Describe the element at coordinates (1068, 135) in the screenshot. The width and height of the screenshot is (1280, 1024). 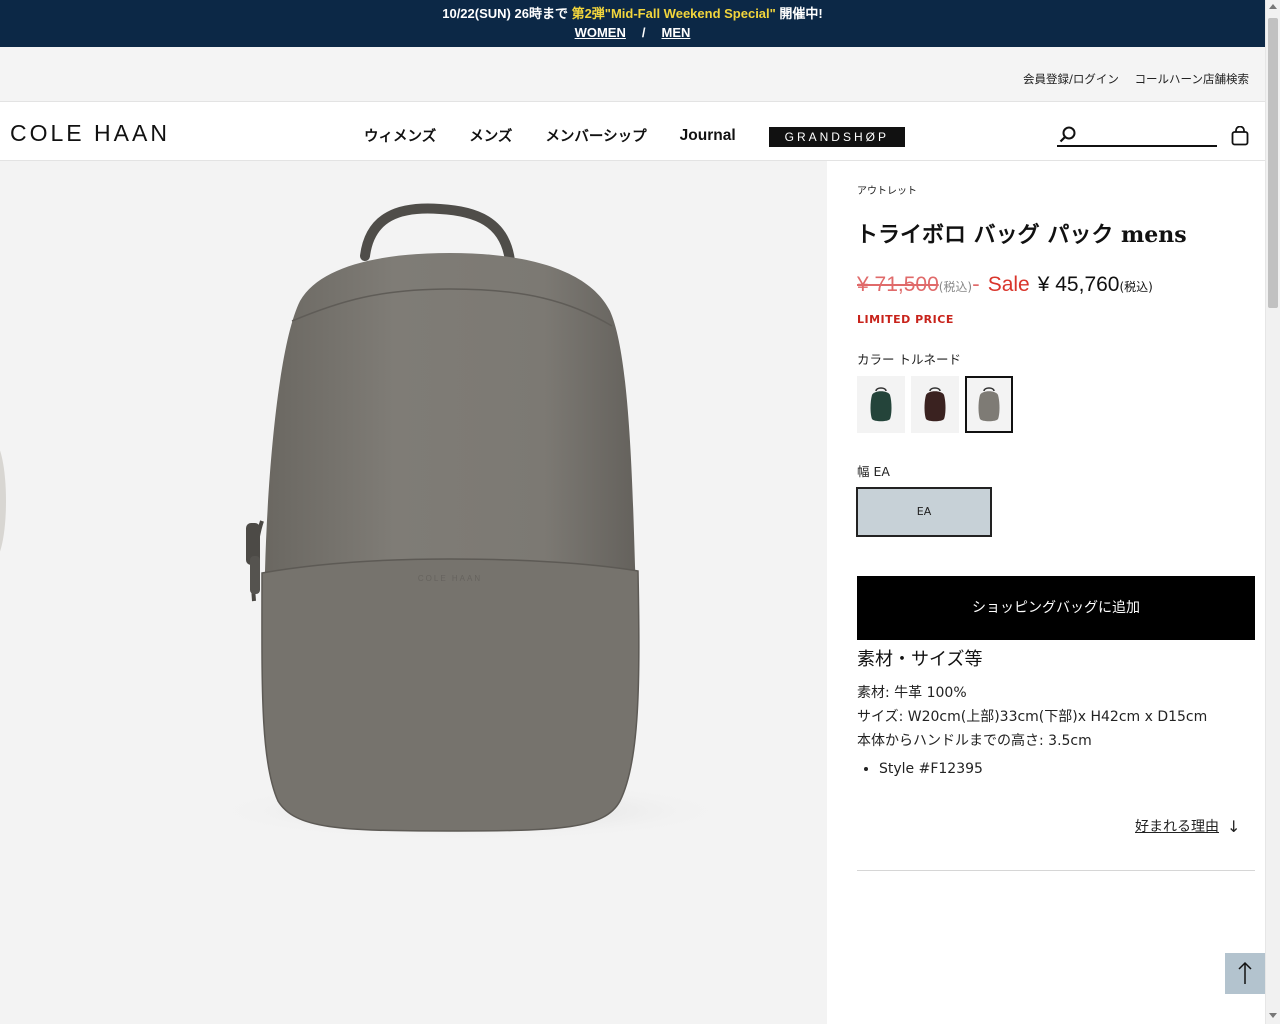
I see `search-icon` at that location.